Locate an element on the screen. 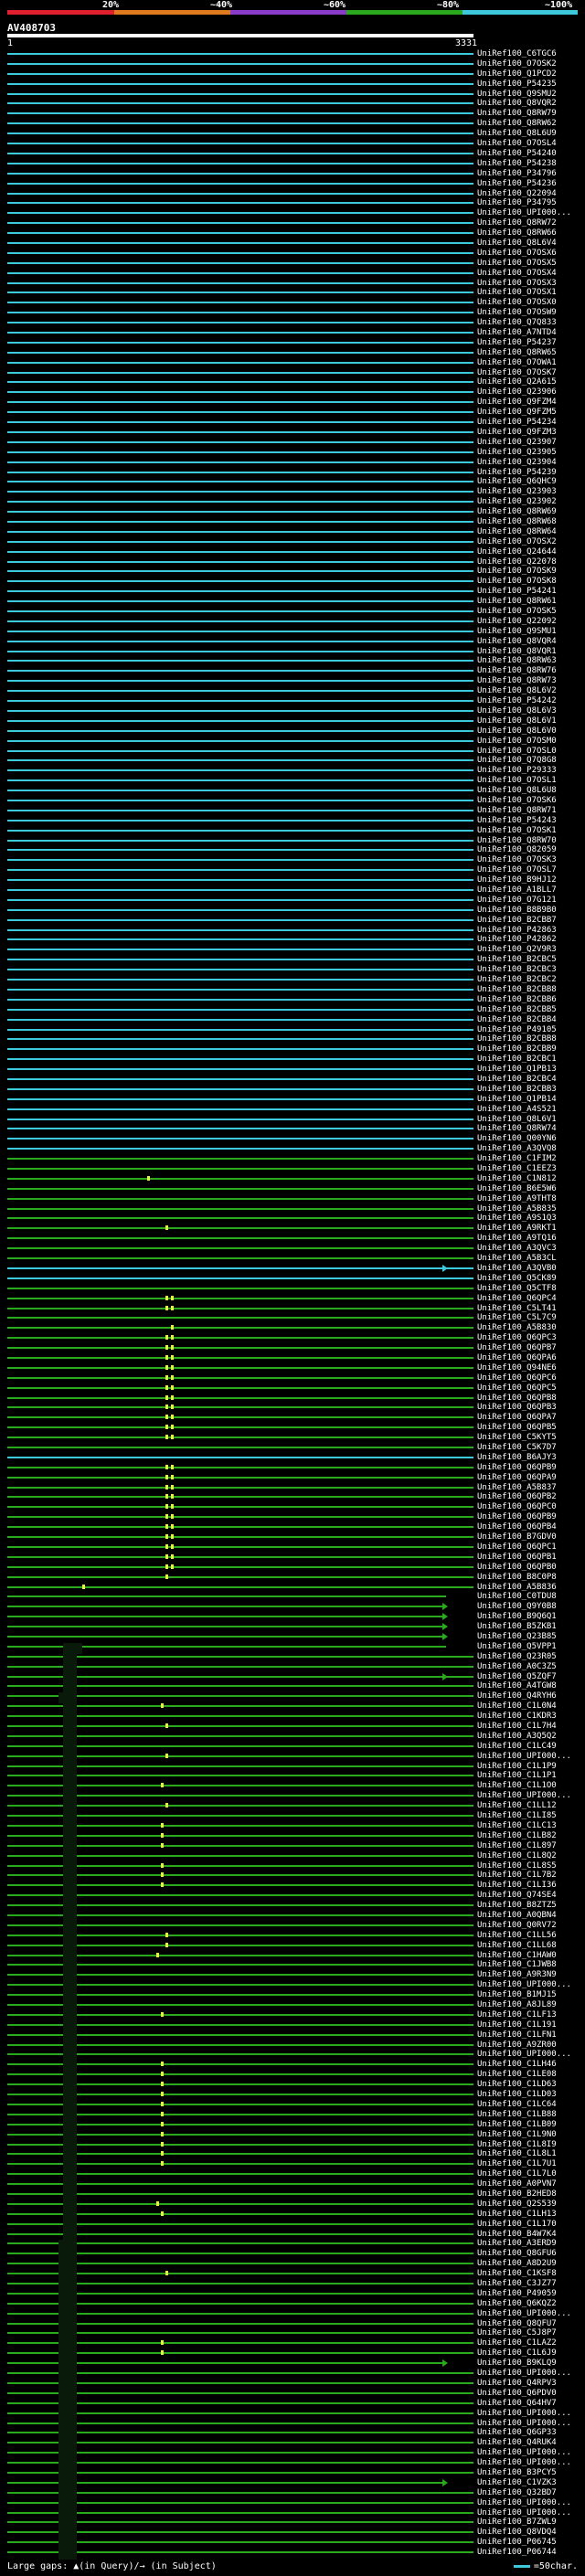 Image resolution: width=585 pixels, height=2576 pixels. hit-label: UniRef100_P06745 is located at coordinates (517, 2543).